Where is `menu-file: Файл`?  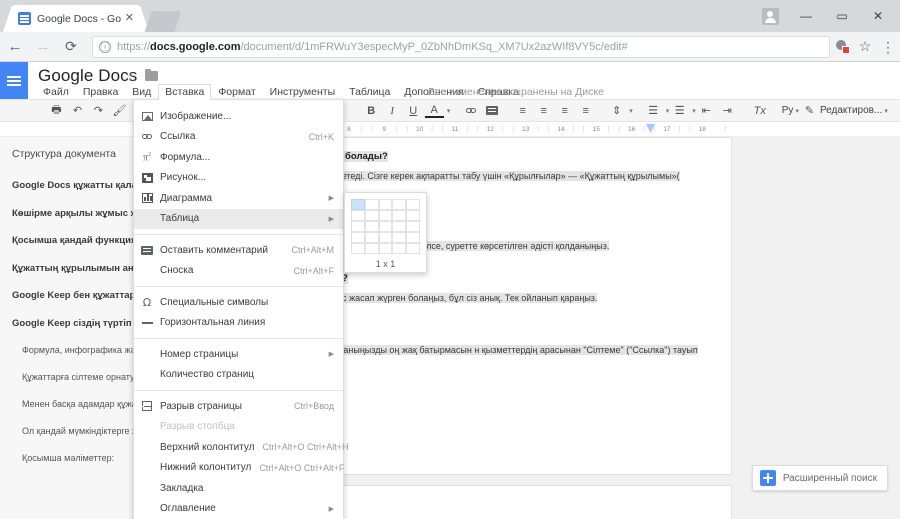
menu-file: Файл is located at coordinates (56, 92).